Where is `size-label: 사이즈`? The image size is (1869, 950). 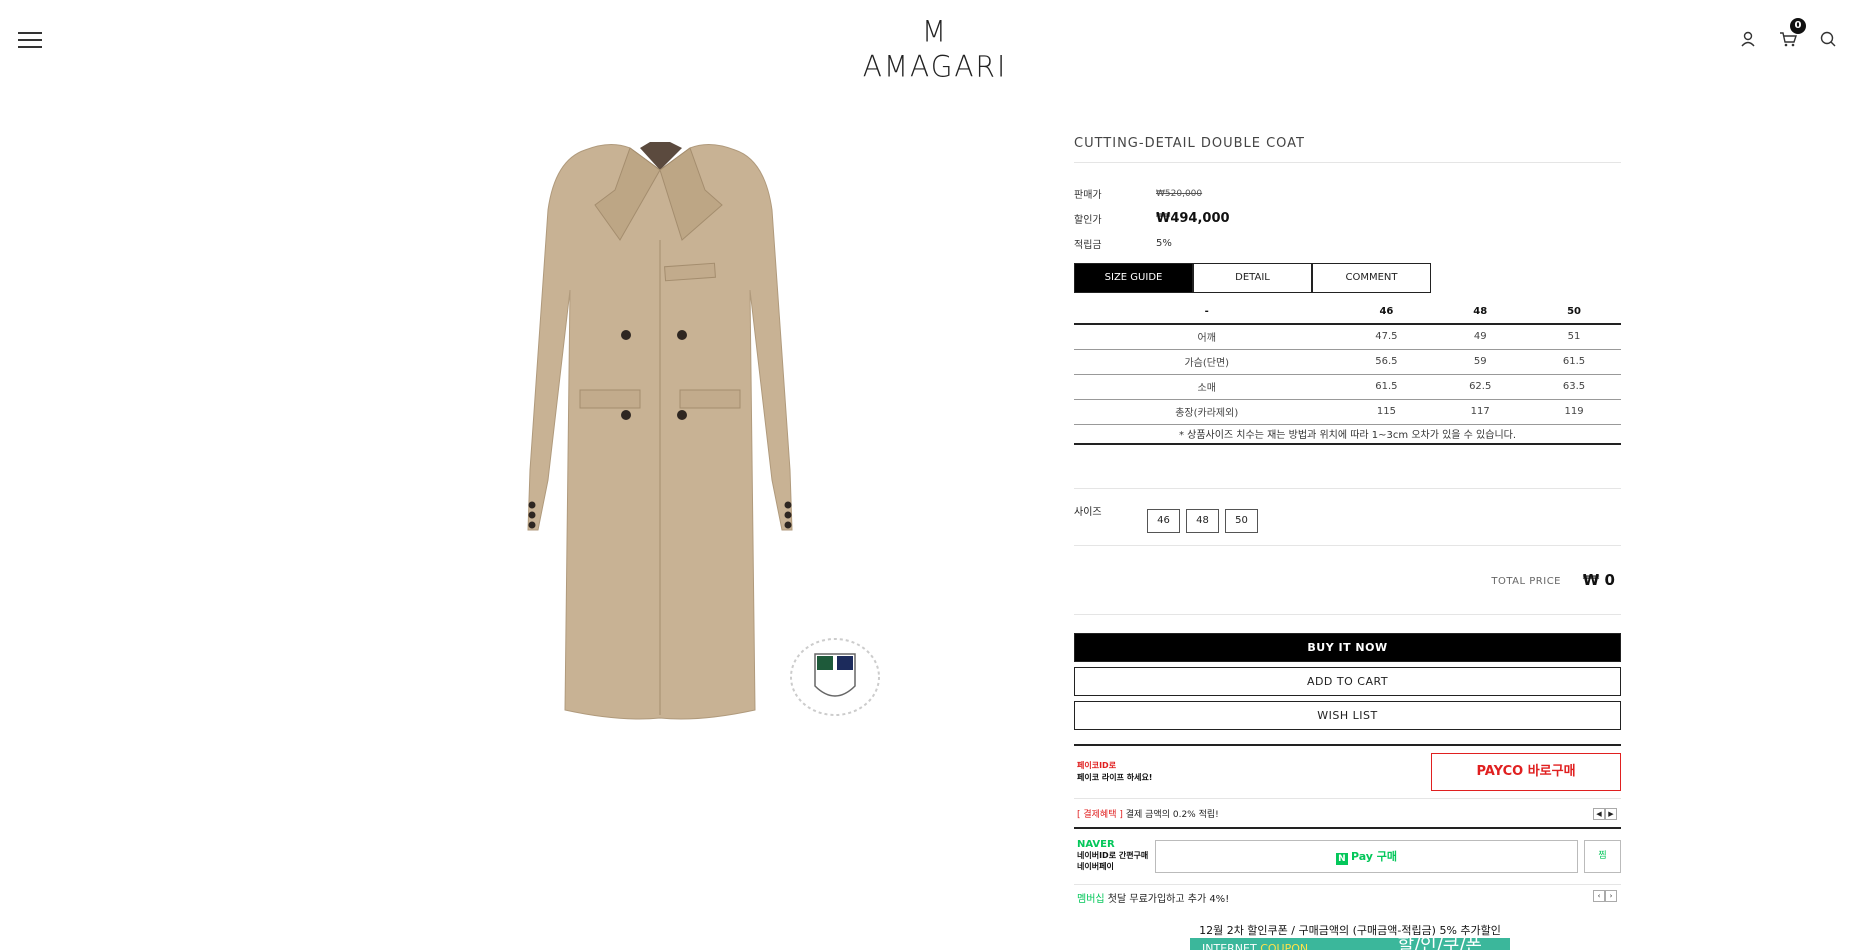
size-label: 사이즈 is located at coordinates (1088, 512).